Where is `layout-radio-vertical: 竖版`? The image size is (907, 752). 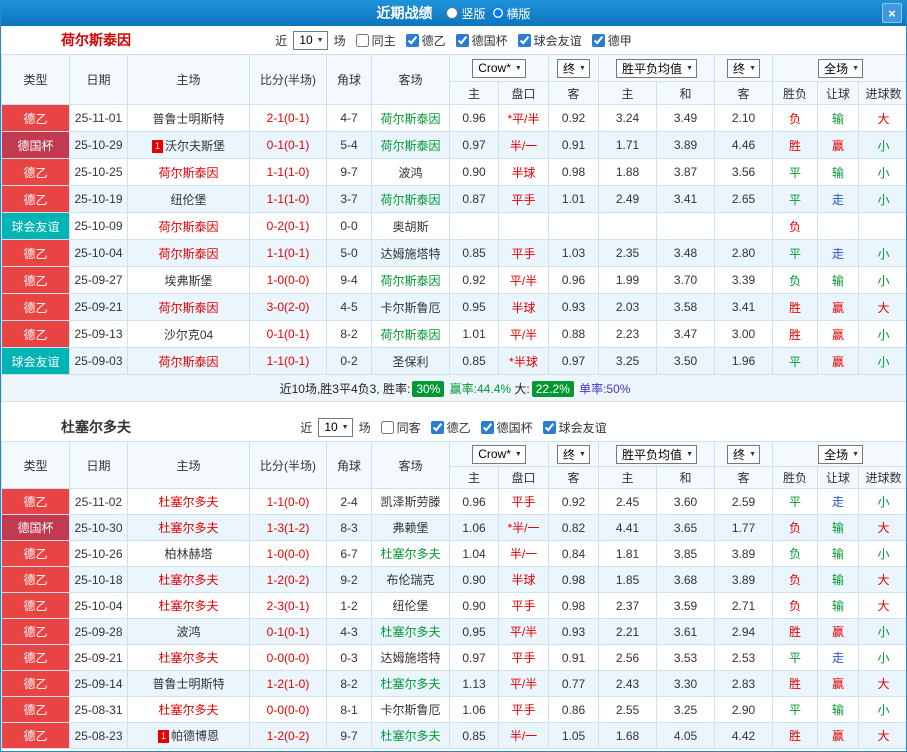
layout-radio-vertical: 竖版 is located at coordinates (466, 13).